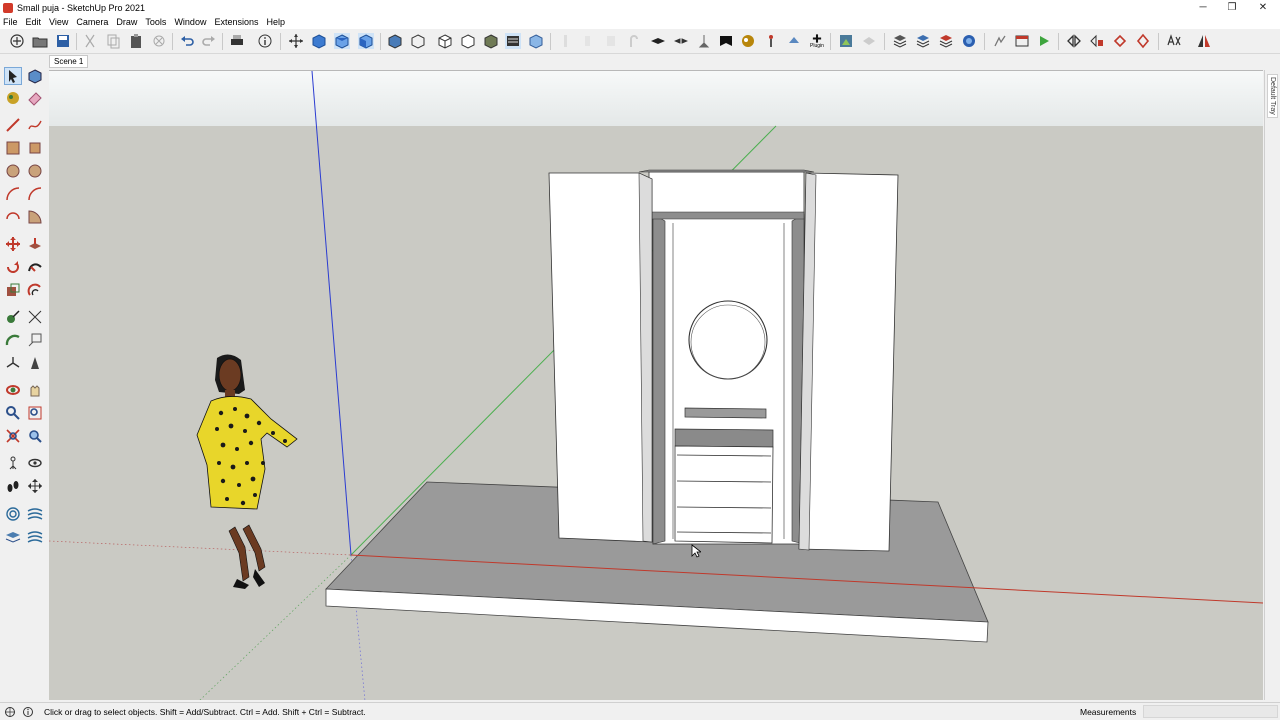 The height and width of the screenshot is (720, 1280). Describe the element at coordinates (58, 22) in the screenshot. I see `menu-view: View` at that location.